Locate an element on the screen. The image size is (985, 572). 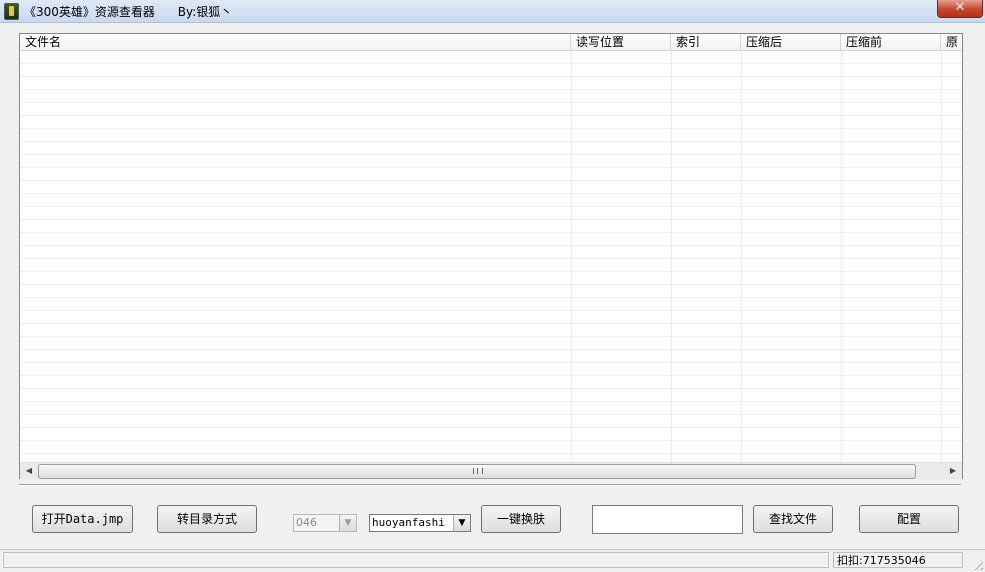
scrollbar-thumb is located at coordinates (477, 471).